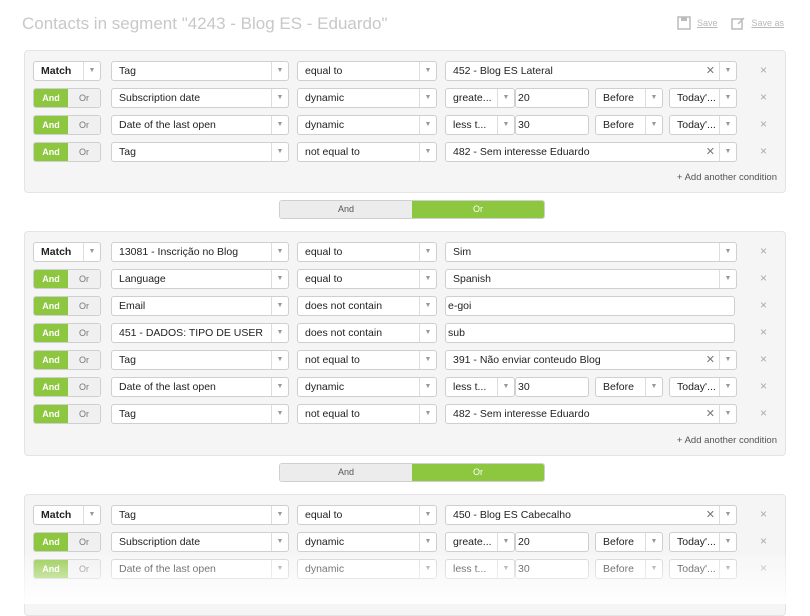 The image size is (810, 616). Describe the element at coordinates (591, 515) in the screenshot. I see `value-select: 450 - Blog ES Cabecalho ✕ ▼` at that location.